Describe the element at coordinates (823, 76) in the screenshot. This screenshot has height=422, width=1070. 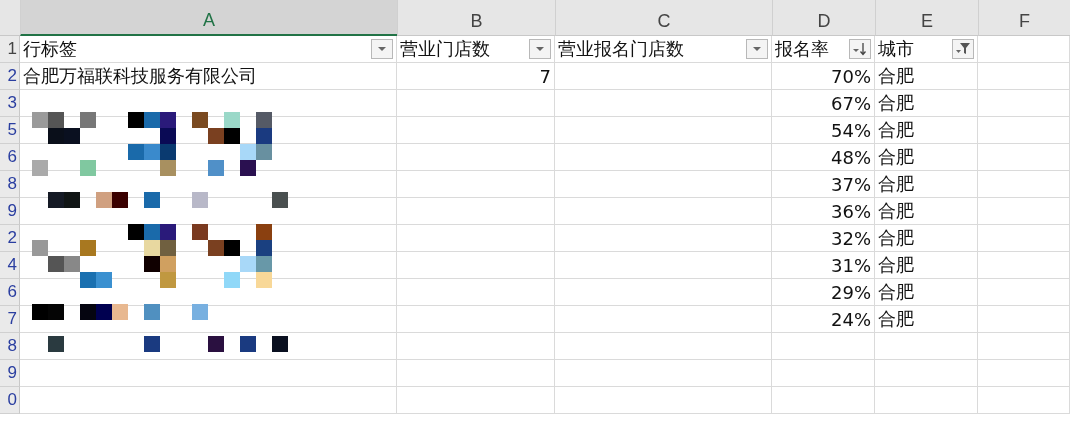
I see `table-cell: 70%` at that location.